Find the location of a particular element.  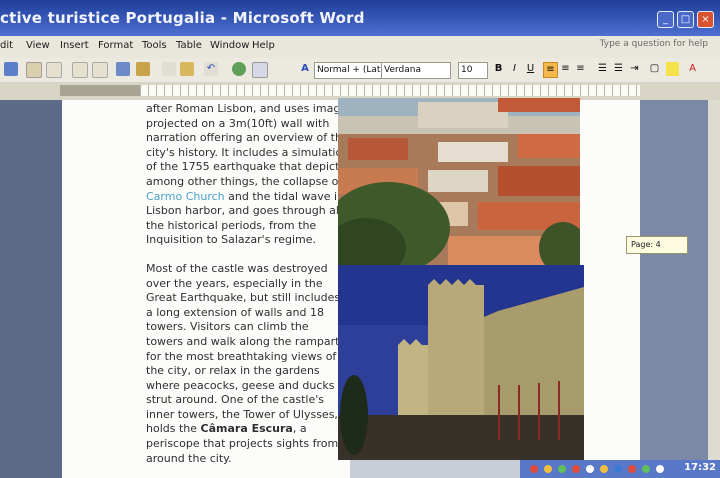

text-line: where peacocks, geese and ducks is located at coordinates (240, 385).